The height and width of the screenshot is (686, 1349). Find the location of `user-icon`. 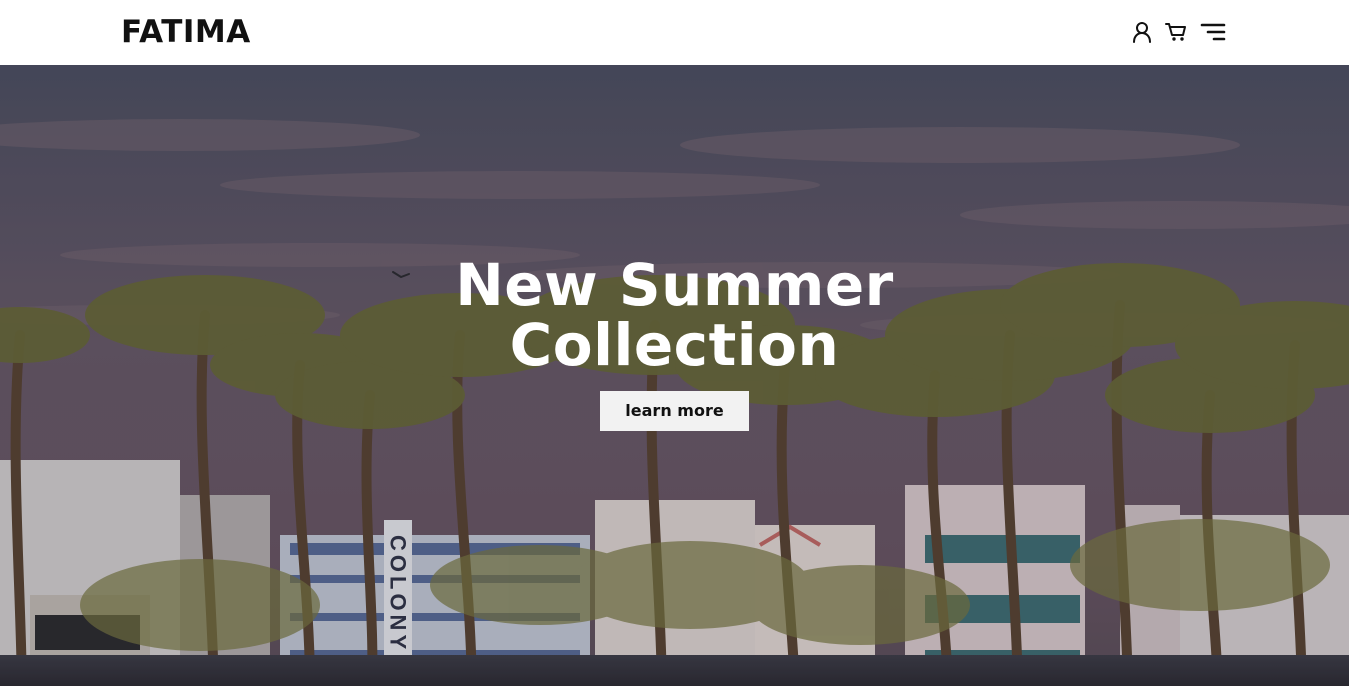

user-icon is located at coordinates (1142, 32).